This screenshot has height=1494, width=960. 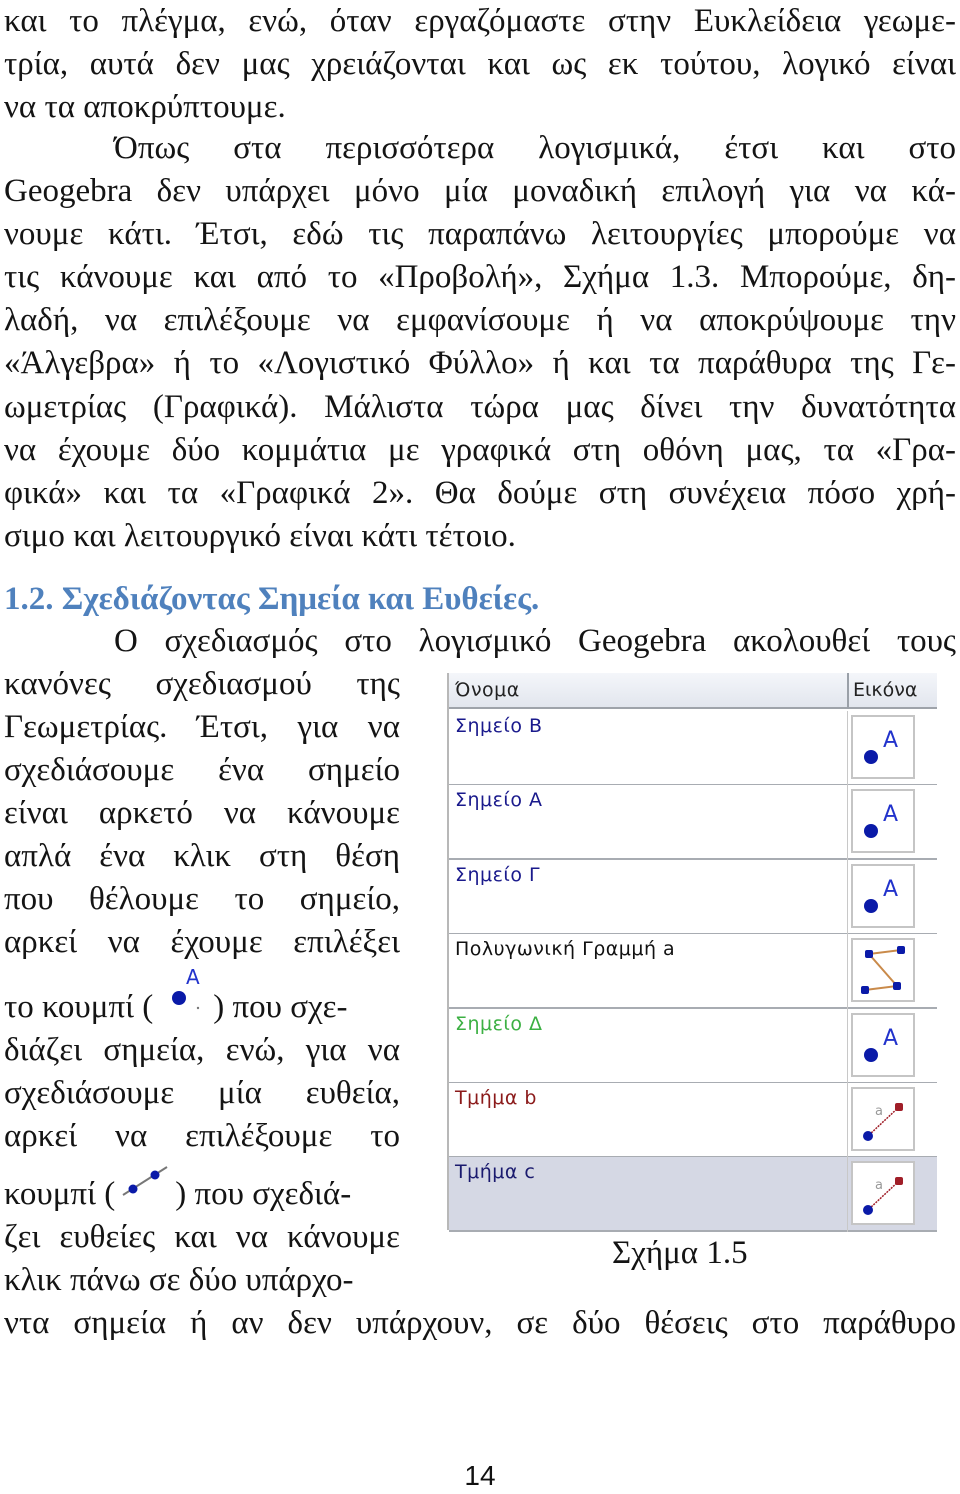 I want to click on table-row: Σημείο A A, so click(x=693, y=823).